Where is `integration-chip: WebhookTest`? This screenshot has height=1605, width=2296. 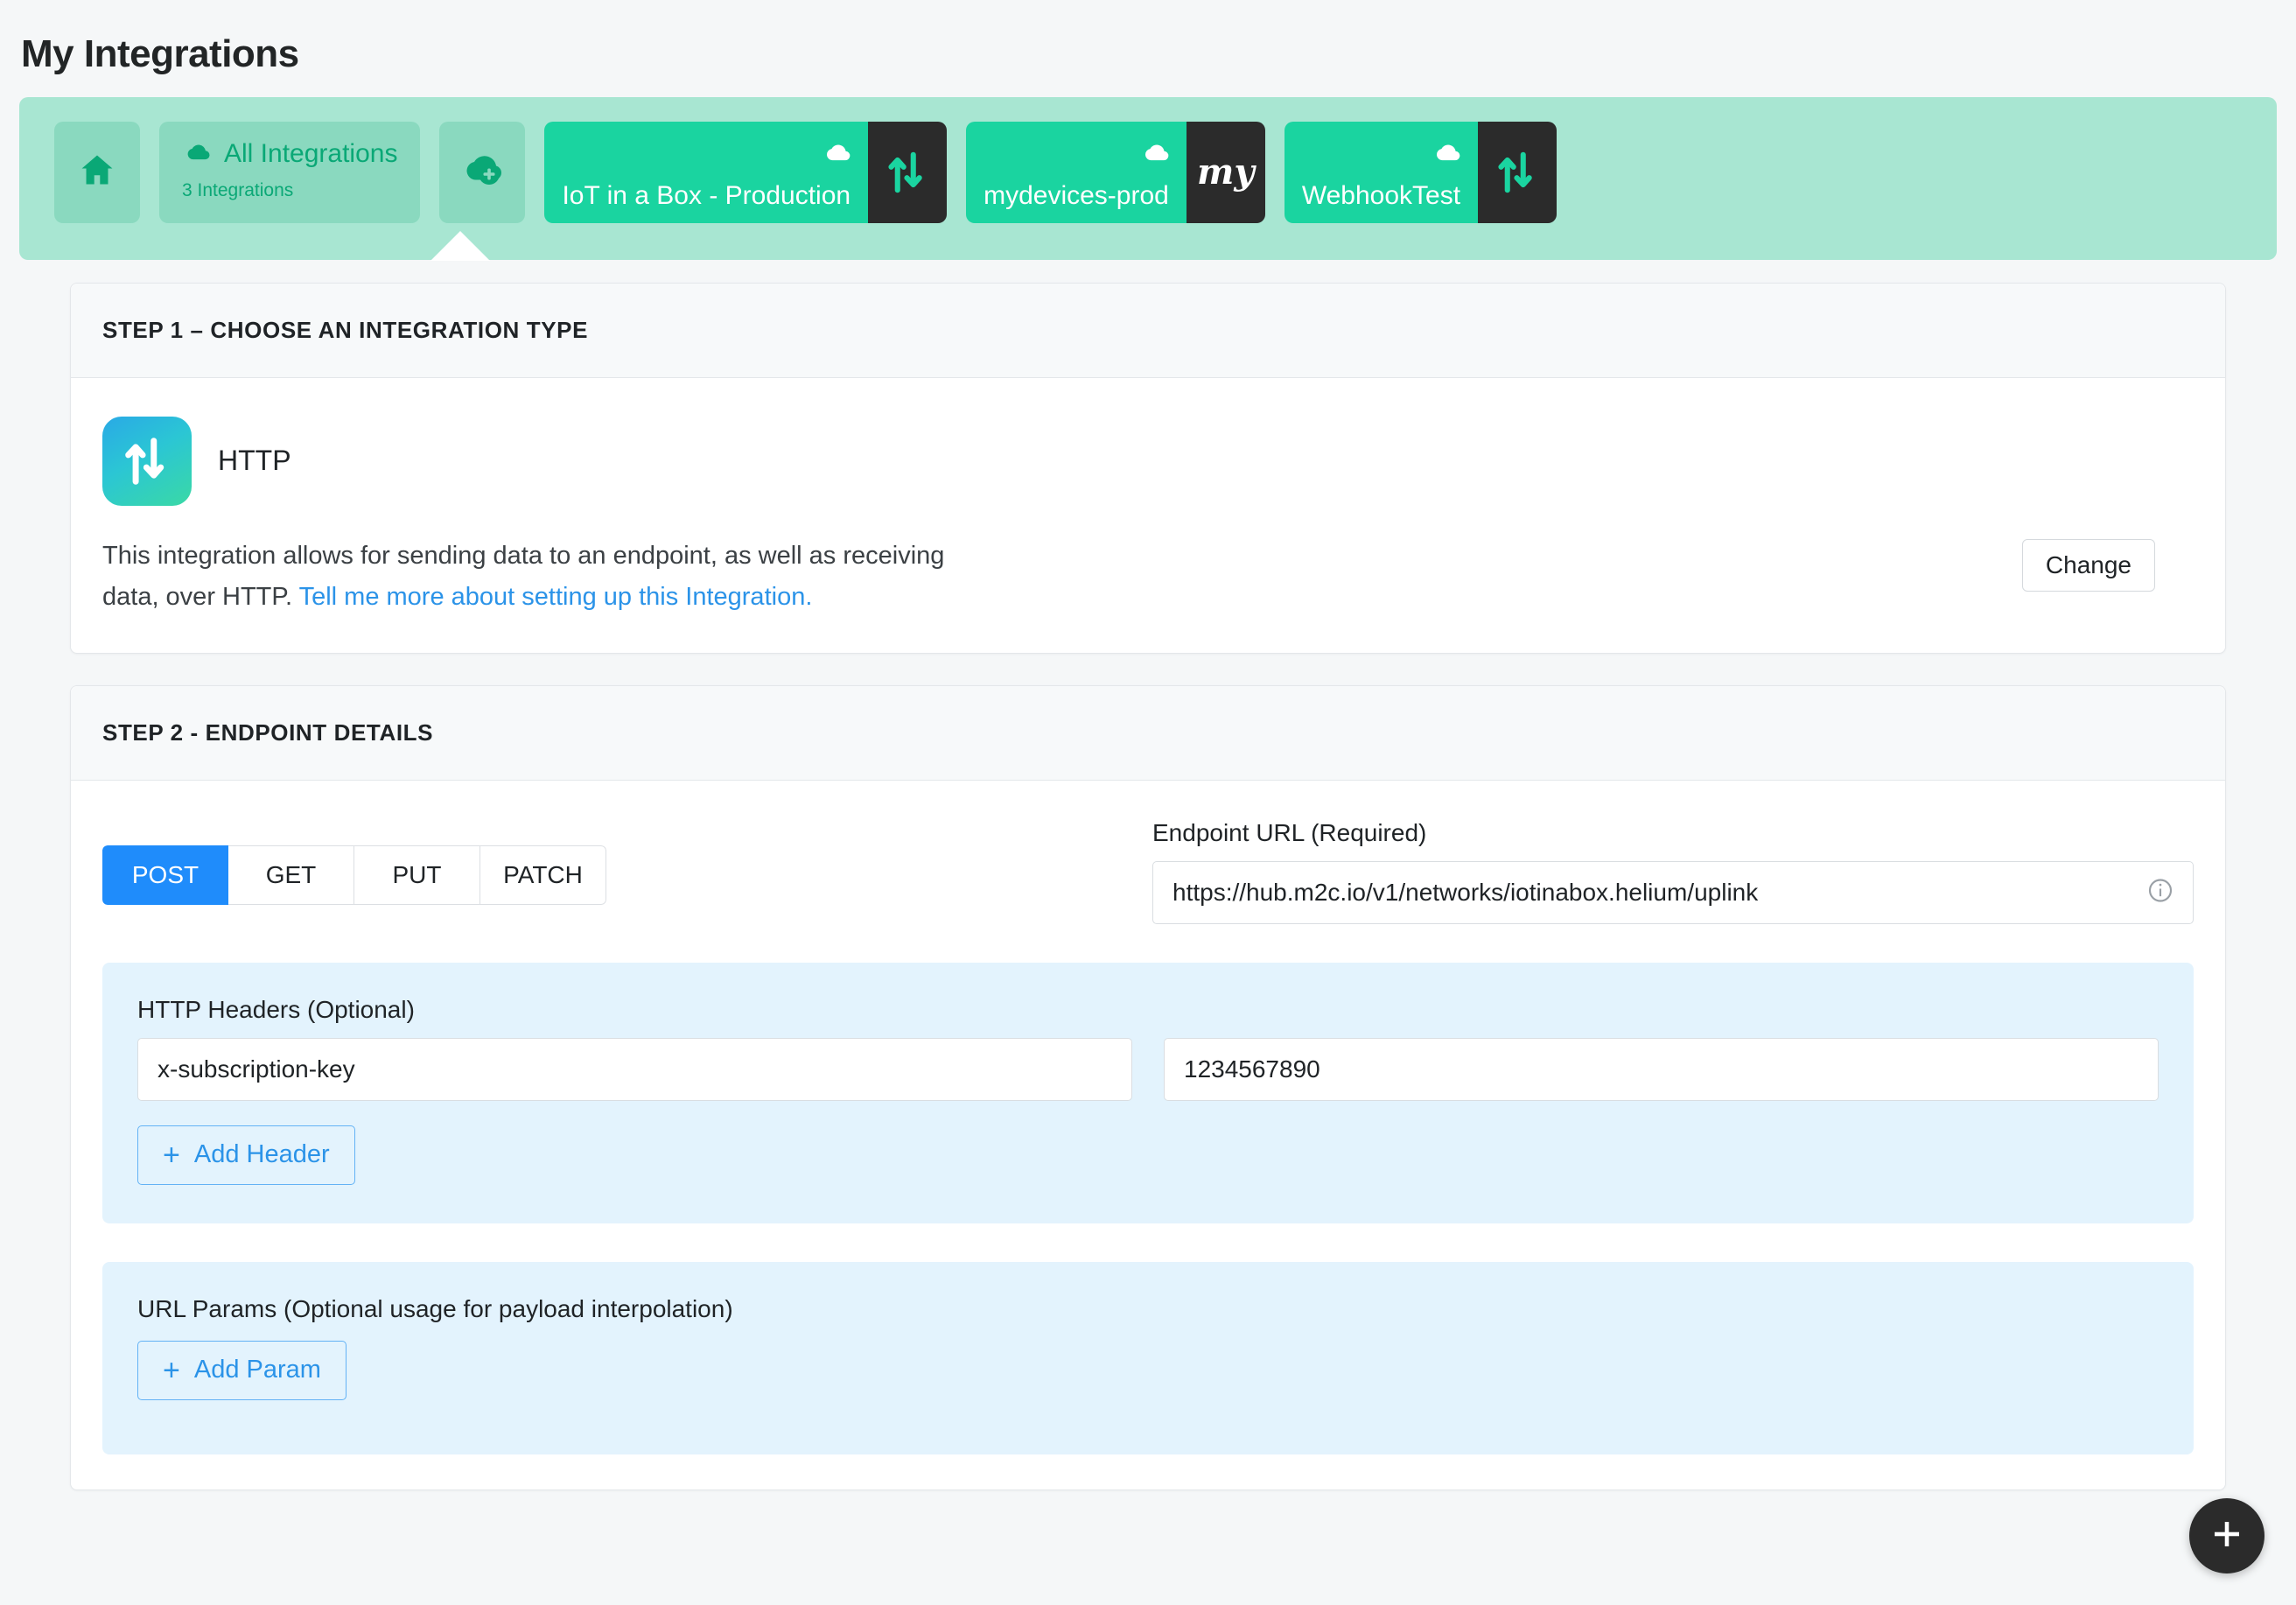
integration-chip: WebhookTest is located at coordinates (1421, 172).